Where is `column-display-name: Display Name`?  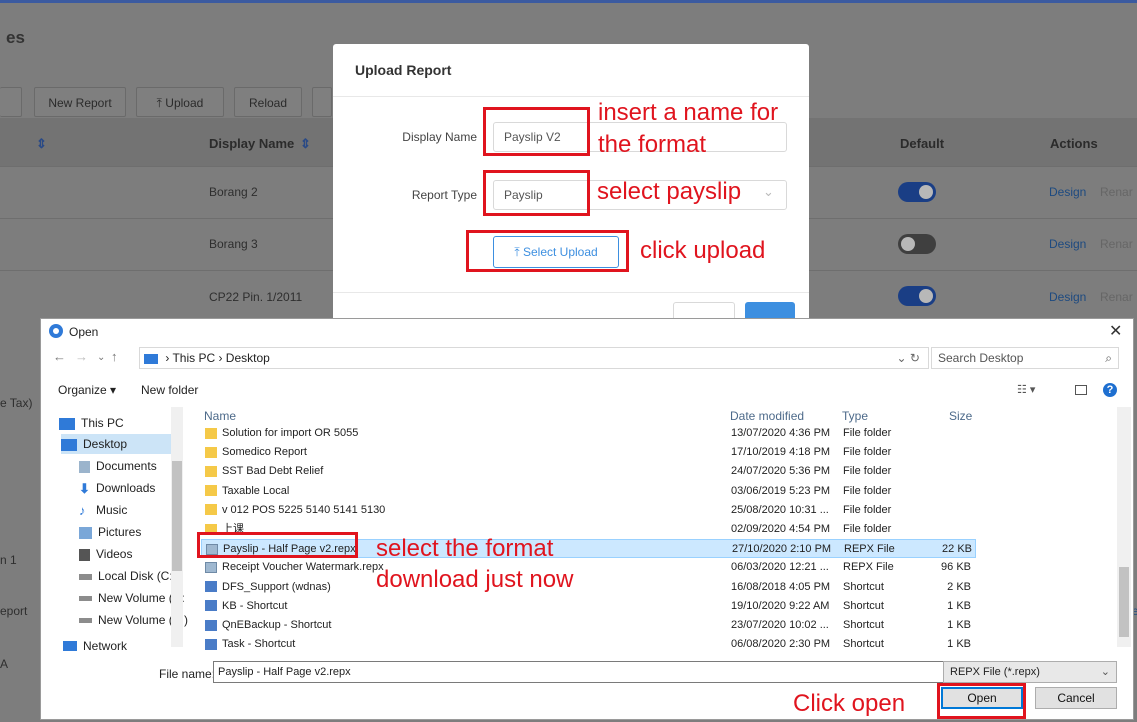 column-display-name: Display Name is located at coordinates (251, 143).